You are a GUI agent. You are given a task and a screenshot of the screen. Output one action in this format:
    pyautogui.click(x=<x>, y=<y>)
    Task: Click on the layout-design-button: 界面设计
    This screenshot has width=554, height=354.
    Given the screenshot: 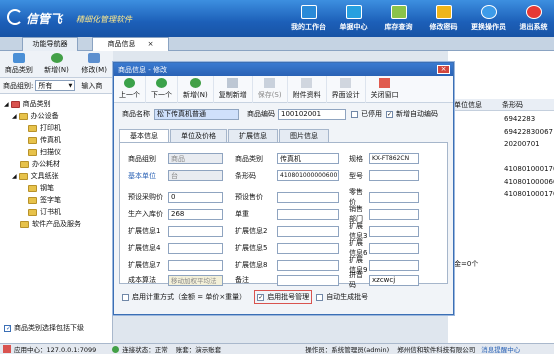 What is the action you would take?
    pyautogui.click(x=346, y=89)
    